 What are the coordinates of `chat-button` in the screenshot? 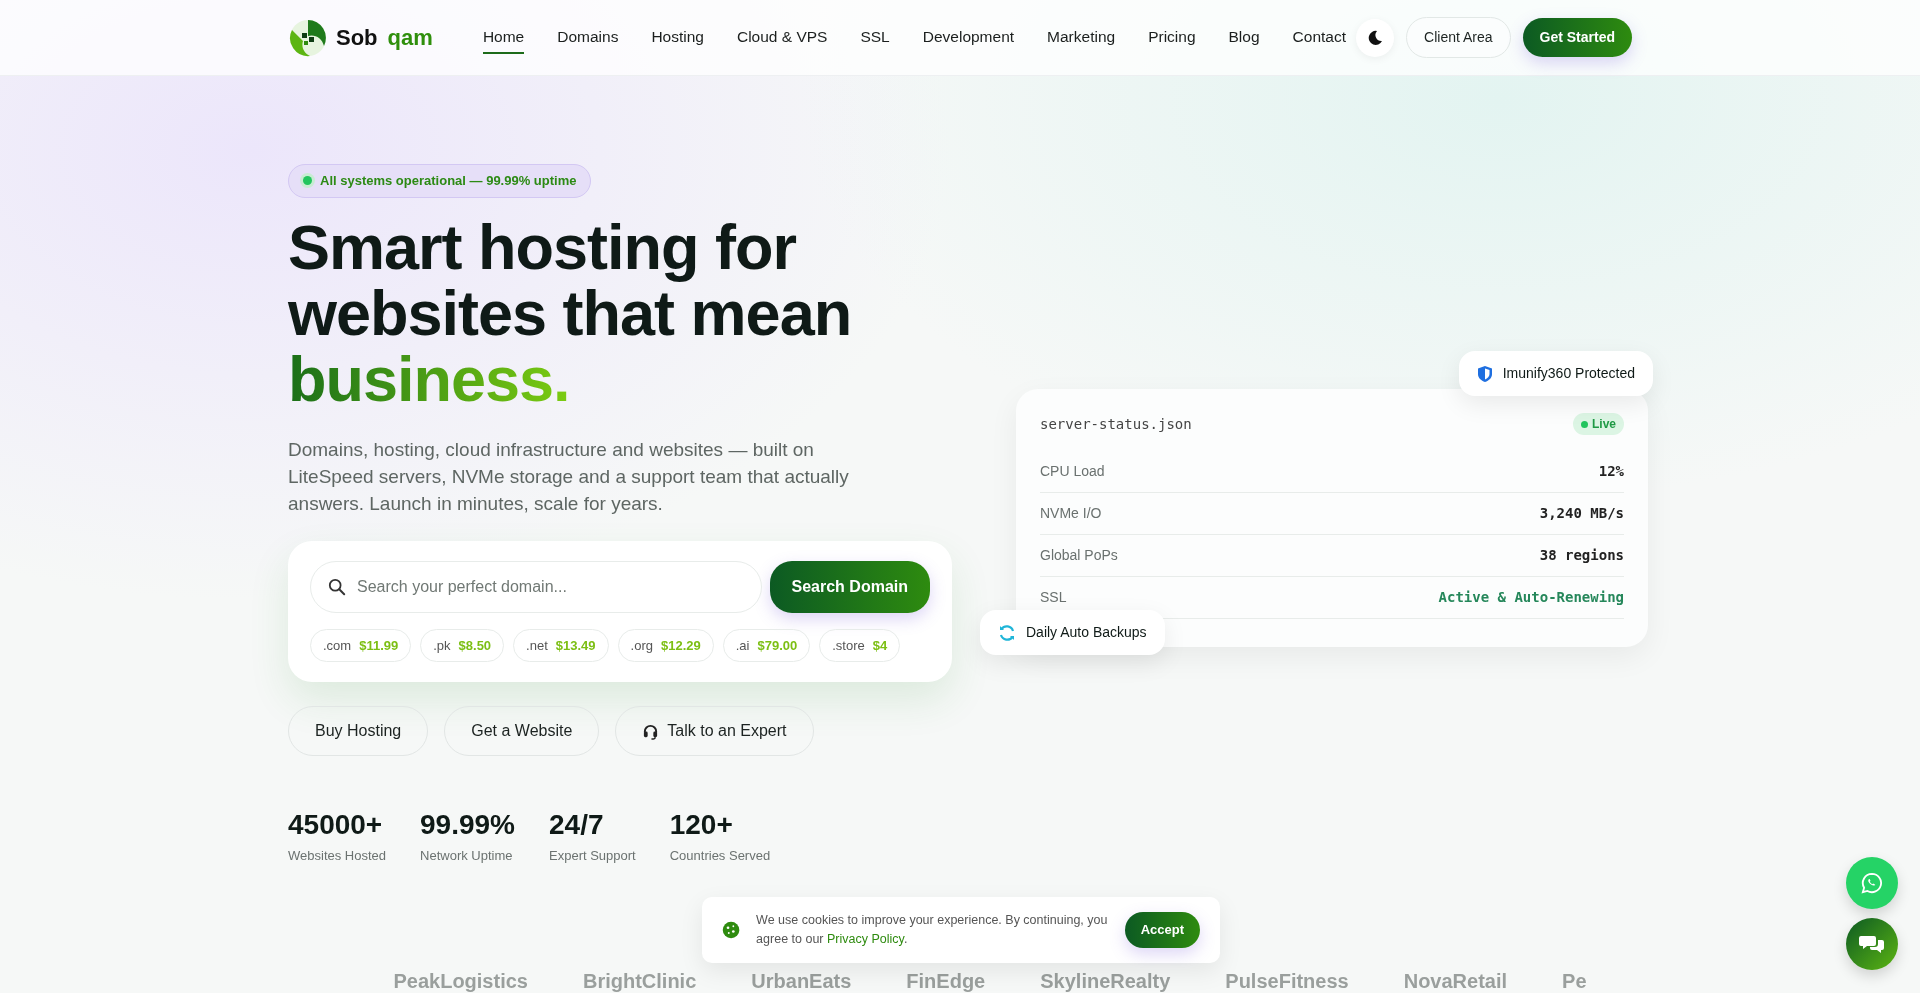 It's located at (1872, 944).